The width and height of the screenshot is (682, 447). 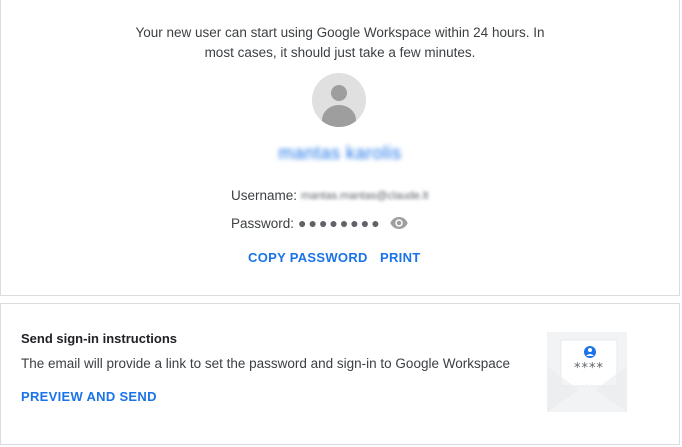 I want to click on avatar-head, so click(x=339, y=93).